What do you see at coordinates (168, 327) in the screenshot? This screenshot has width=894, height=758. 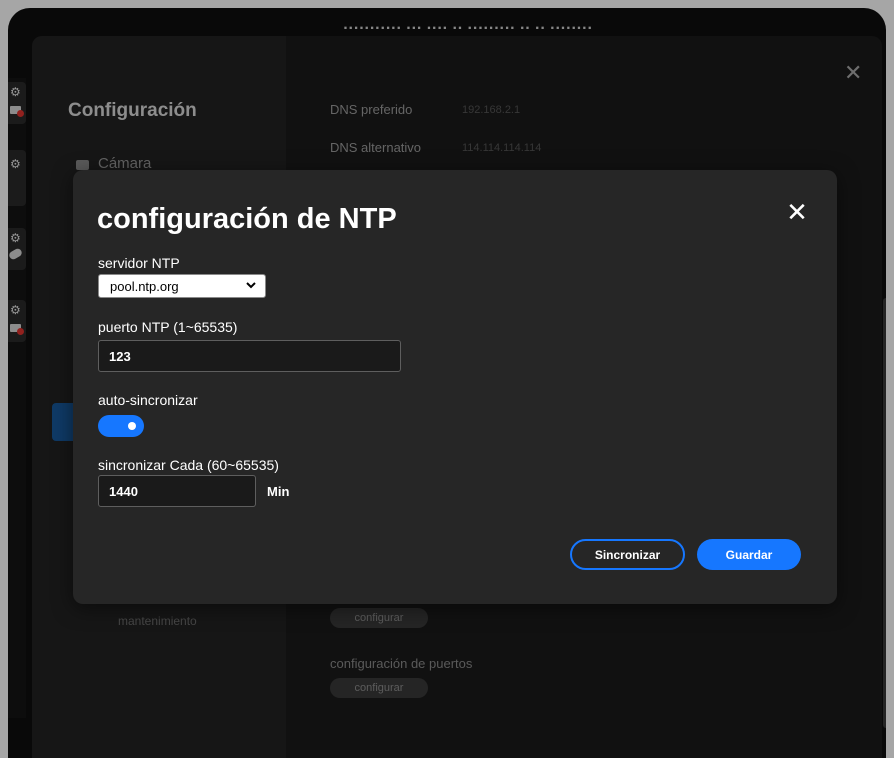 I see `ntp-port-label: puerto NTP (1~65535)` at bounding box center [168, 327].